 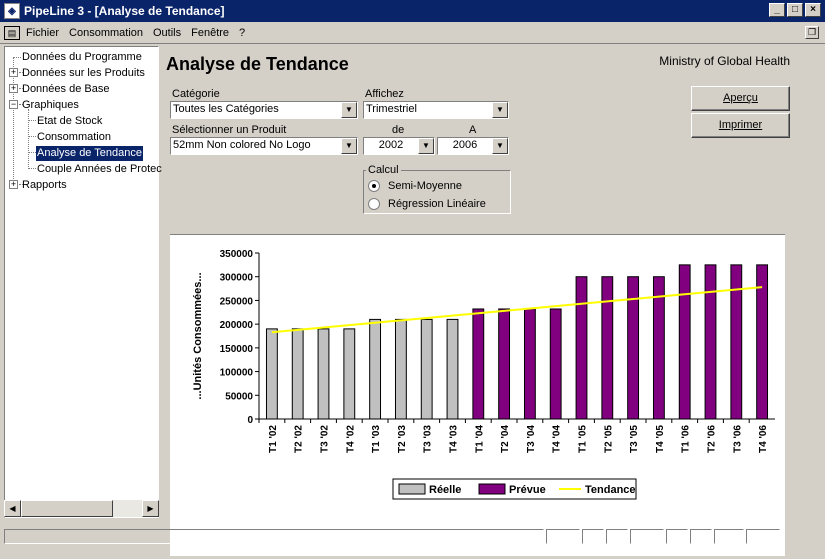 What do you see at coordinates (777, 10) in the screenshot?
I see `minimize-button: _` at bounding box center [777, 10].